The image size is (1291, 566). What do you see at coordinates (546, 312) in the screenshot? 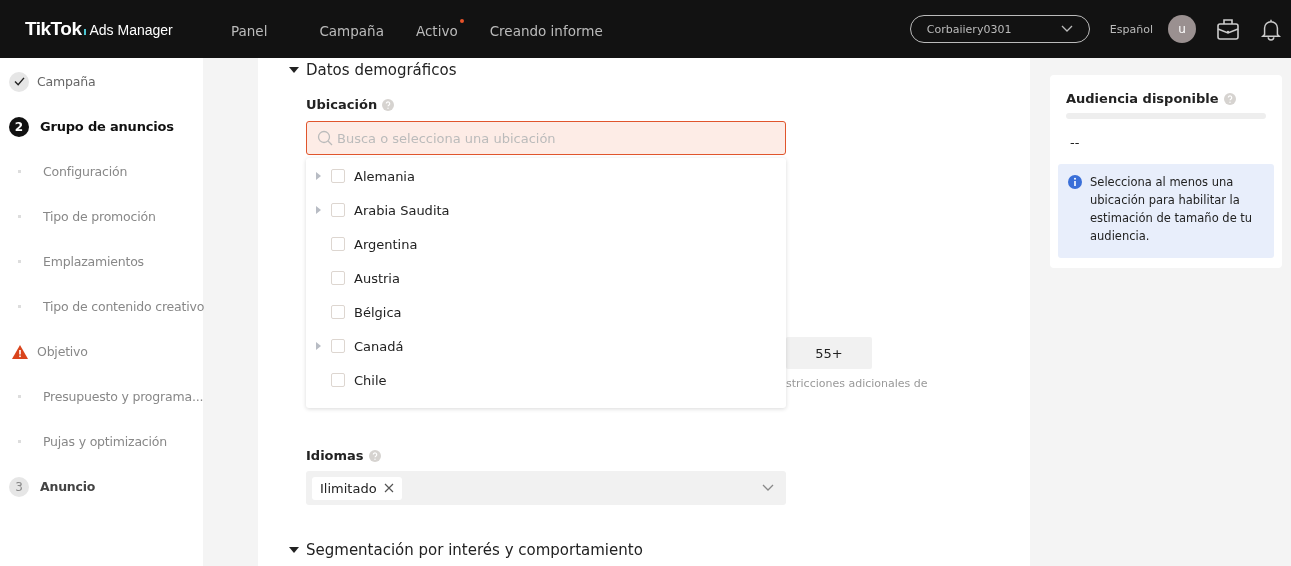
I see `location-option: Bélgica` at bounding box center [546, 312].